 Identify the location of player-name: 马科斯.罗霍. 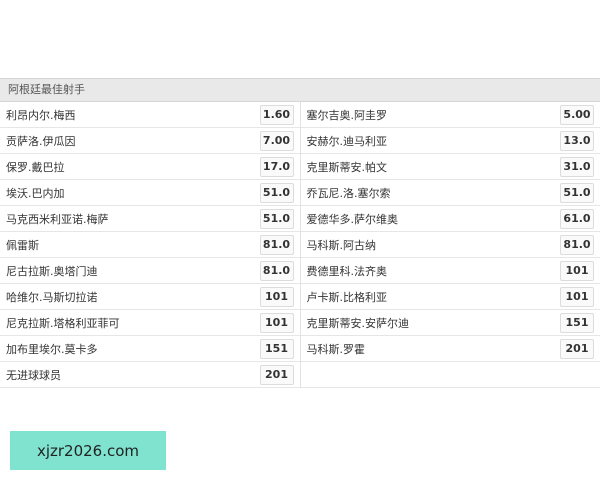
(336, 349).